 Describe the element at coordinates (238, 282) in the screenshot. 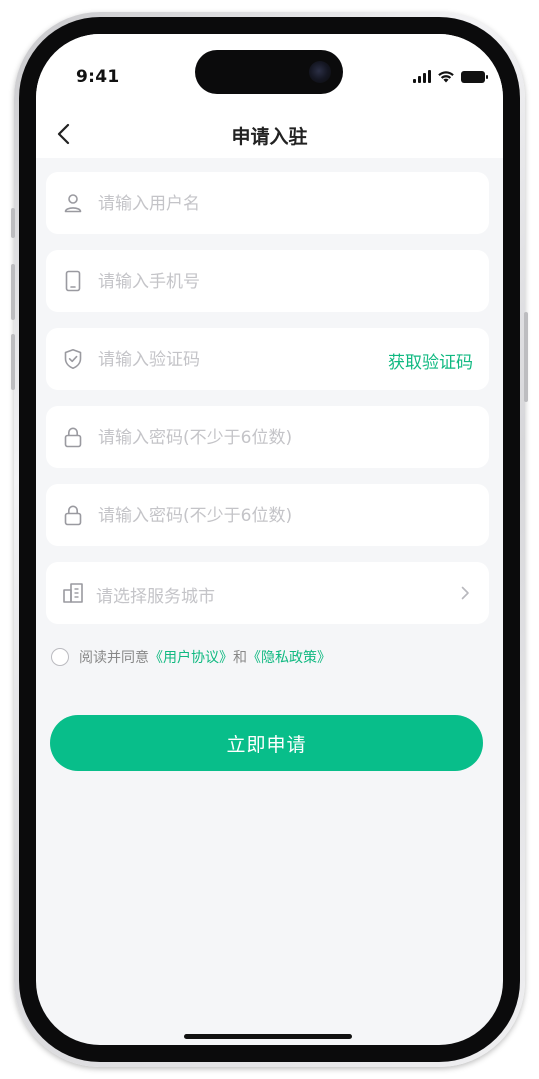

I see `phone-input` at that location.